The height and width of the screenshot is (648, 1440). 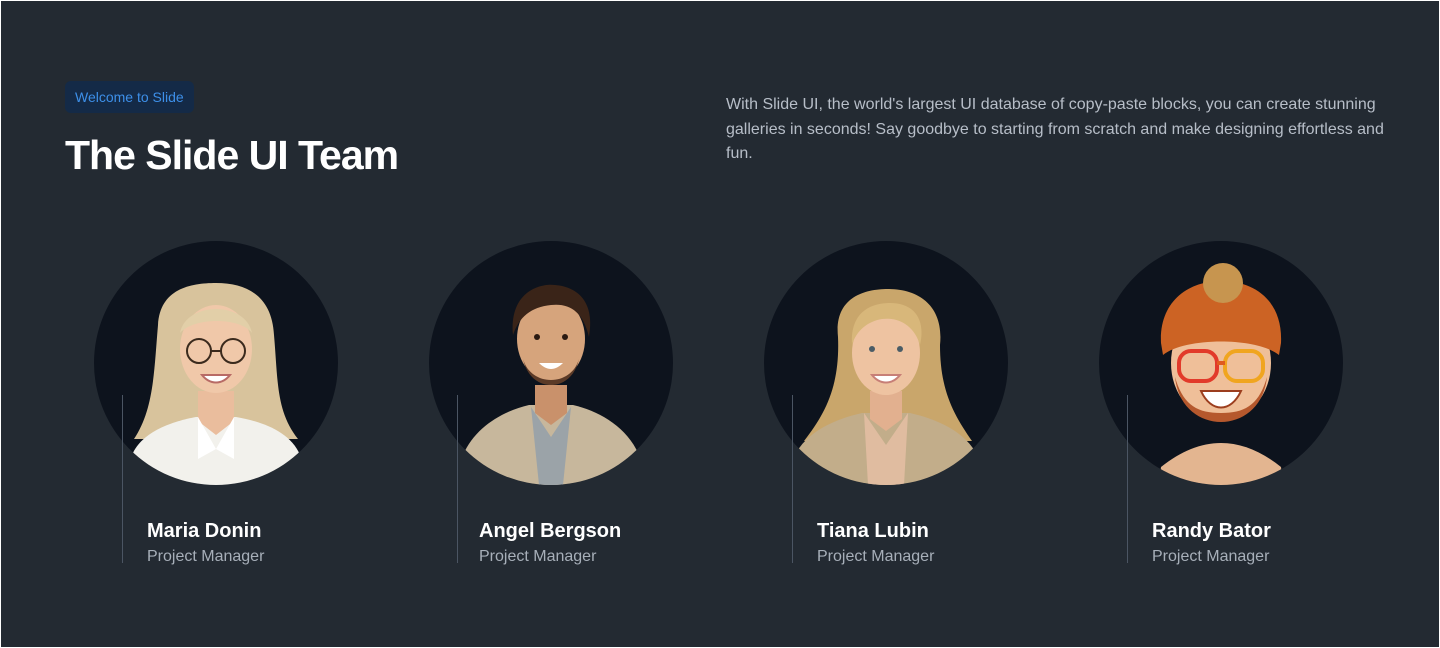 I want to click on member-name: Randy Bator, so click(x=1211, y=531).